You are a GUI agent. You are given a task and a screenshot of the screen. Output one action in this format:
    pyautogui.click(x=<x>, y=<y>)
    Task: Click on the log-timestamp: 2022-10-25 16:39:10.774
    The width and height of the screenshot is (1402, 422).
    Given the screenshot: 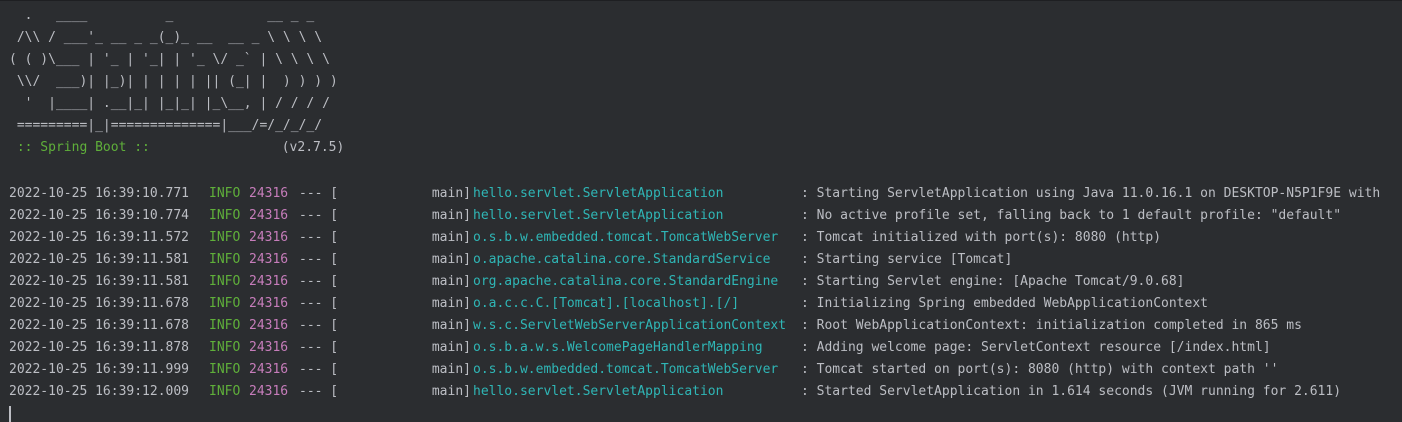 What is the action you would take?
    pyautogui.click(x=99, y=215)
    